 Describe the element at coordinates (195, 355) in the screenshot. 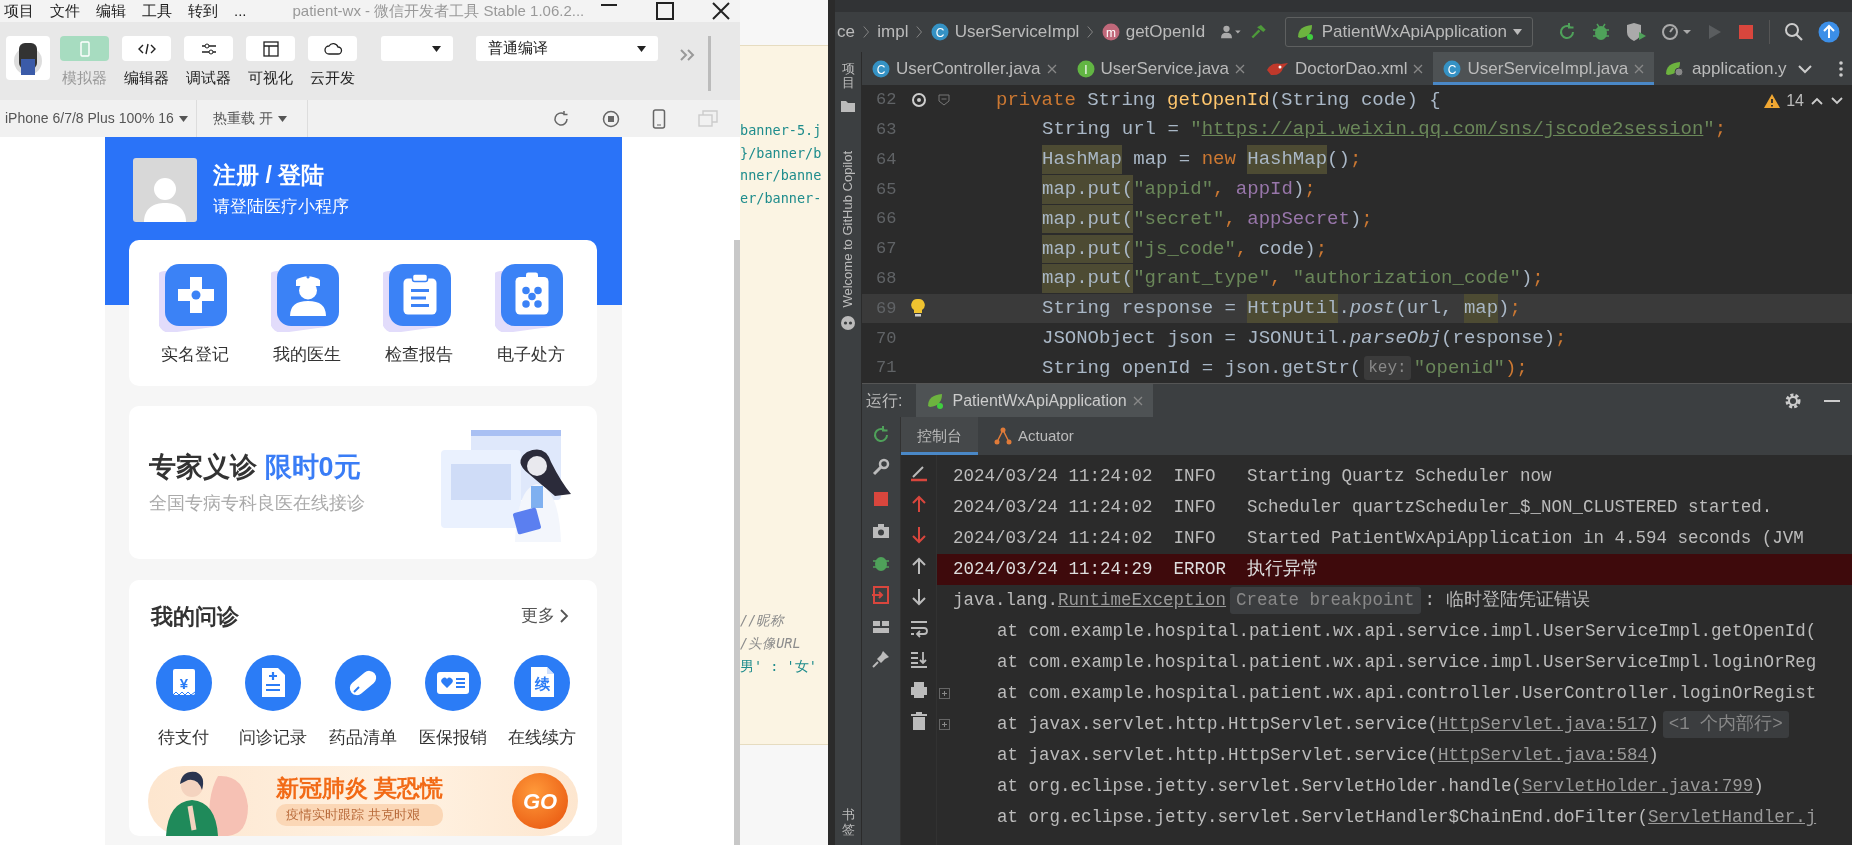

I see `service-label: 实名登记` at that location.